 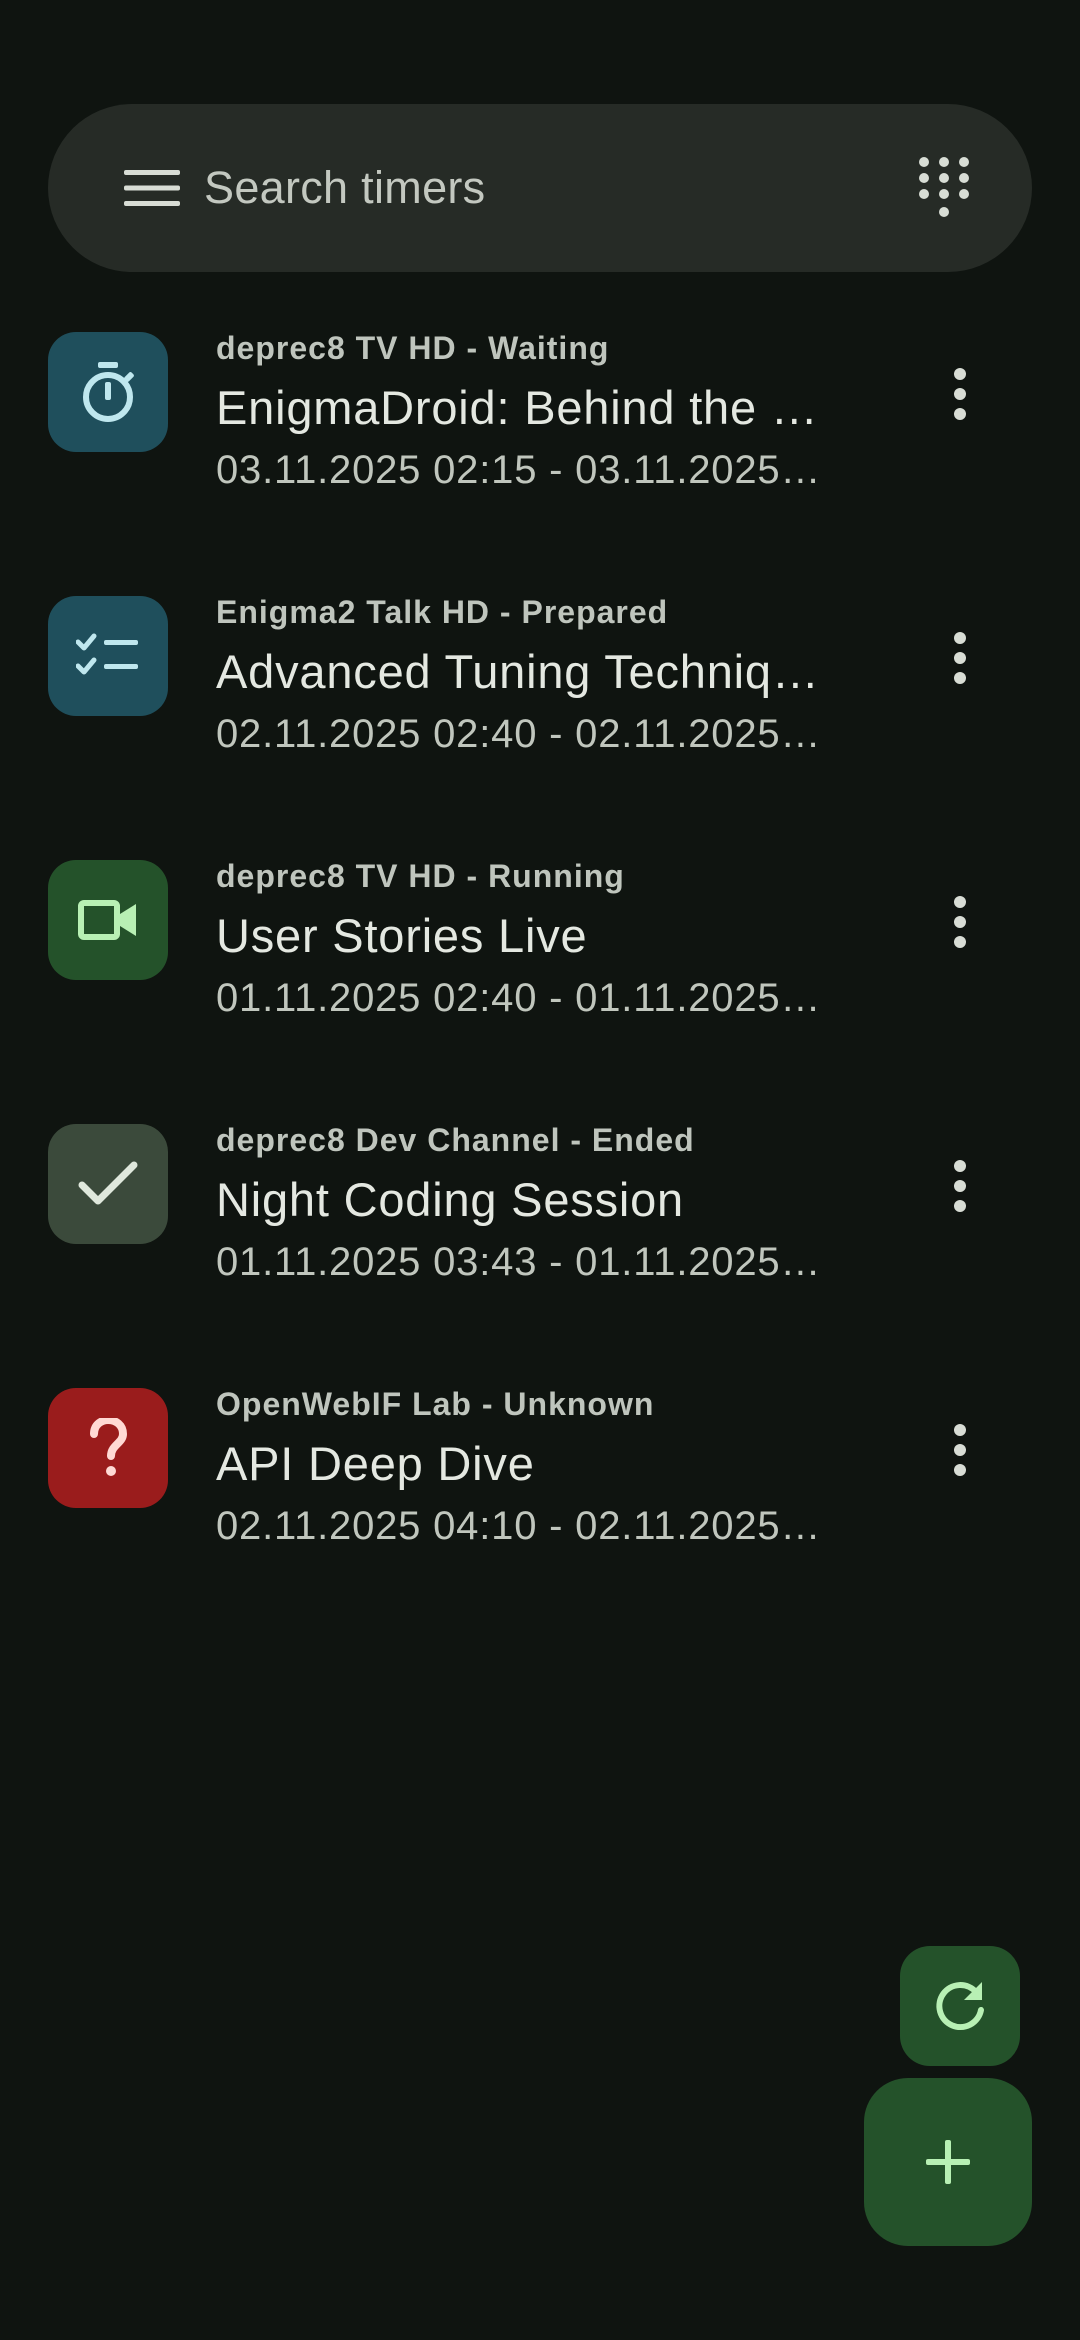 I want to click on timer-channel-status: deprec8 Dev Channel - Ended, so click(x=455, y=1140).